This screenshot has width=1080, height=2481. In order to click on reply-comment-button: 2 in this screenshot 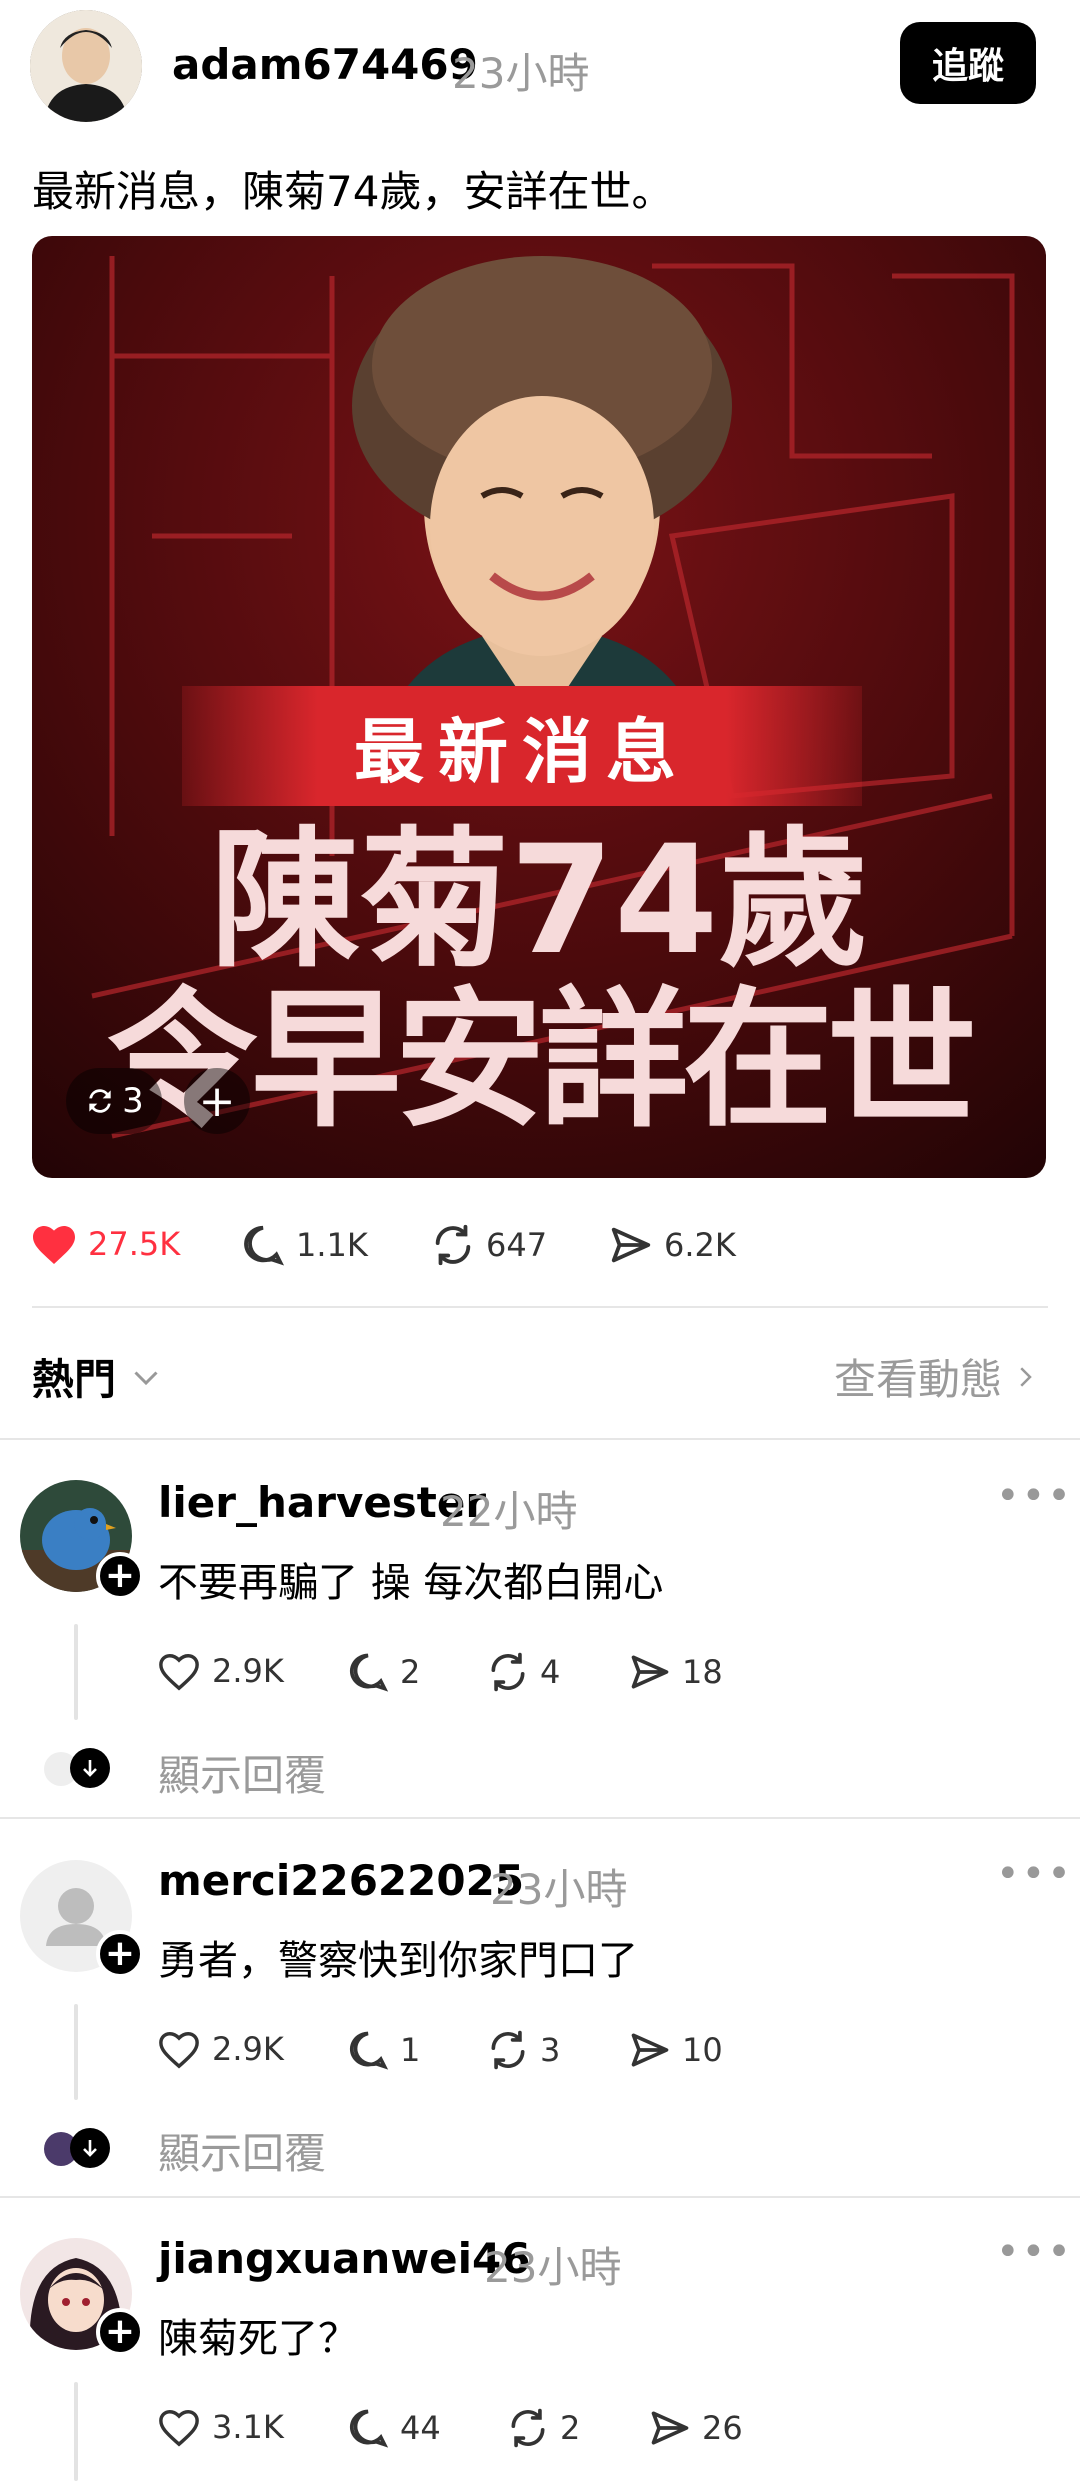, I will do `click(383, 1672)`.